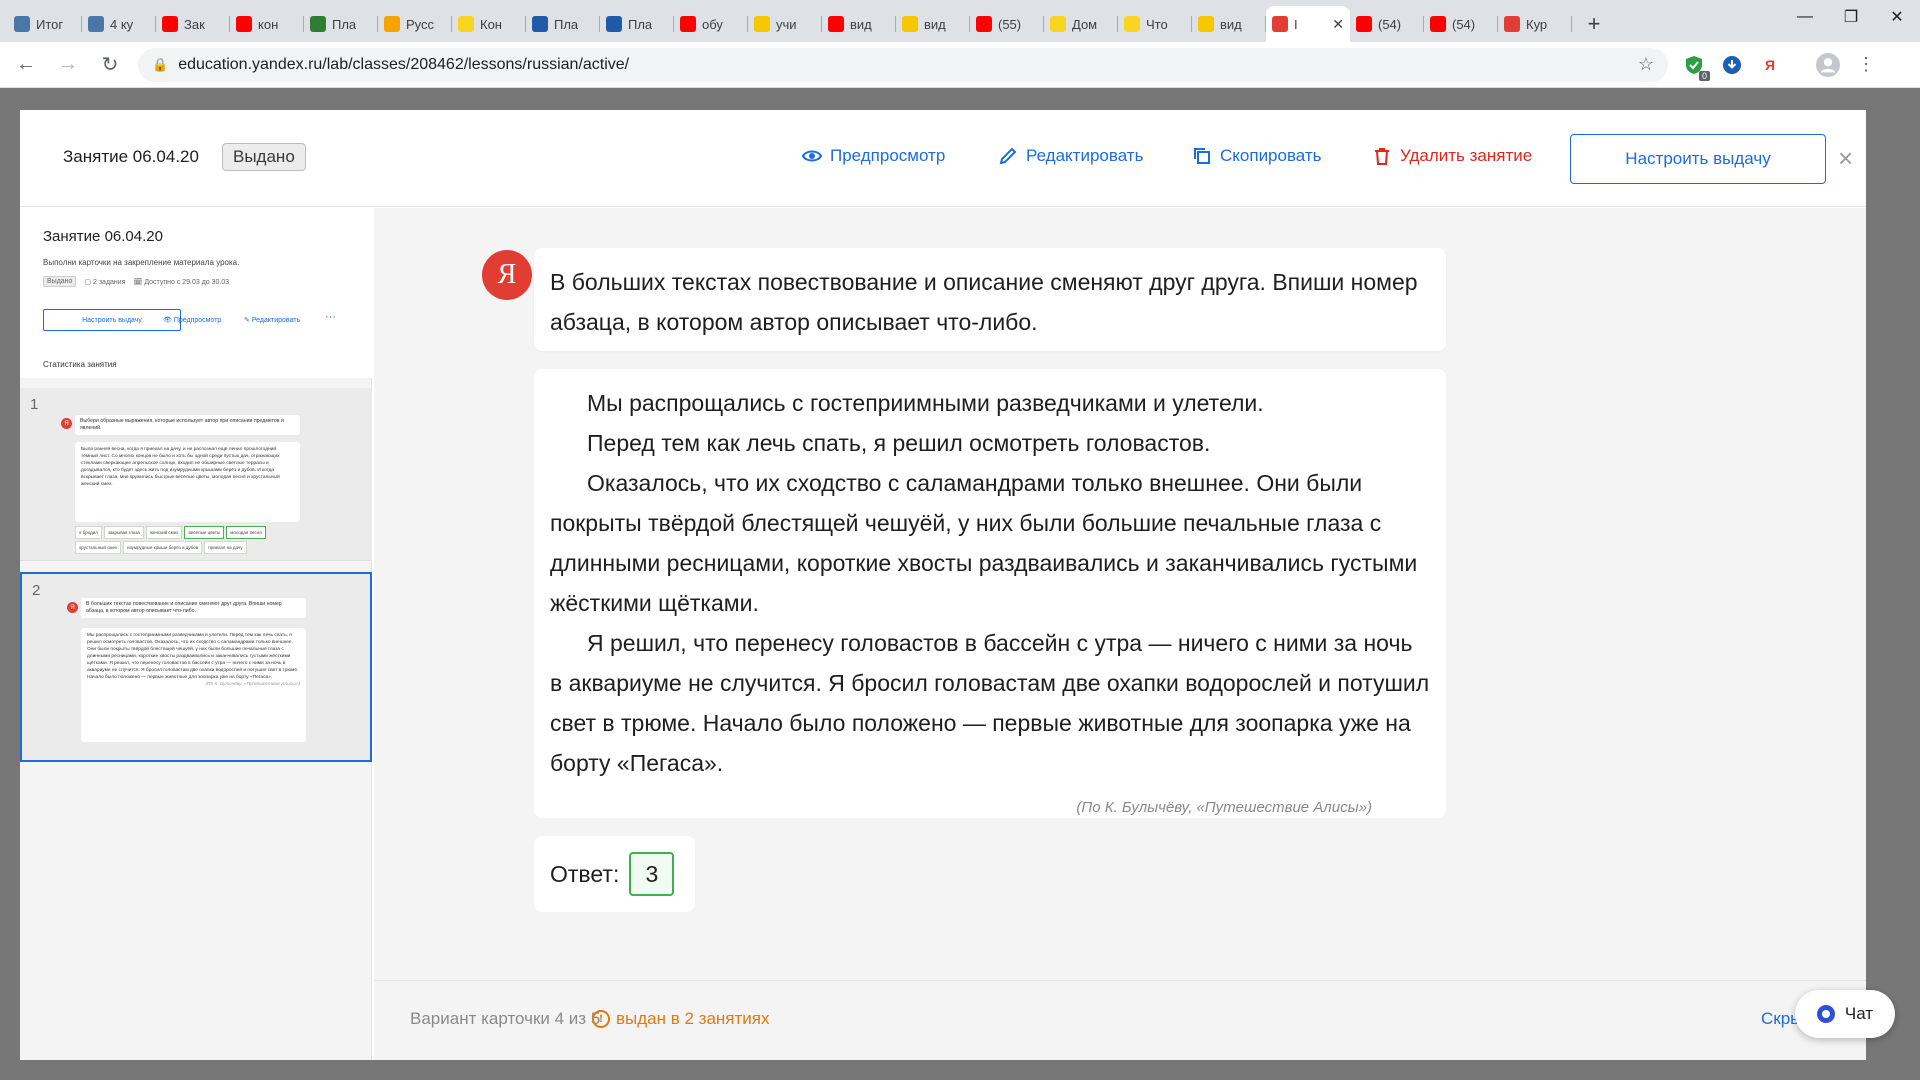 The image size is (1920, 1080). I want to click on tab-label: 4 ку, so click(122, 24).